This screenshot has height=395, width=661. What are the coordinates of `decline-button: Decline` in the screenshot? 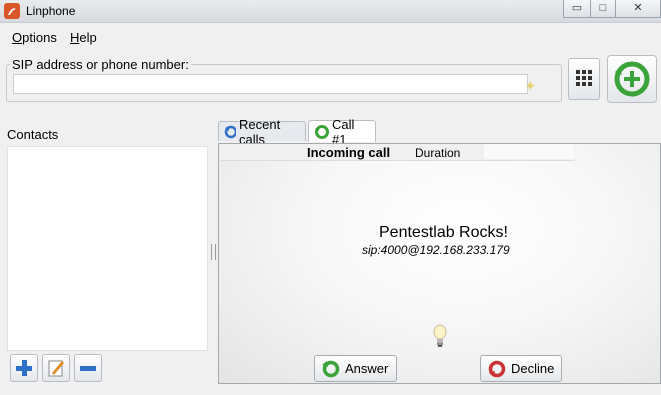 It's located at (521, 368).